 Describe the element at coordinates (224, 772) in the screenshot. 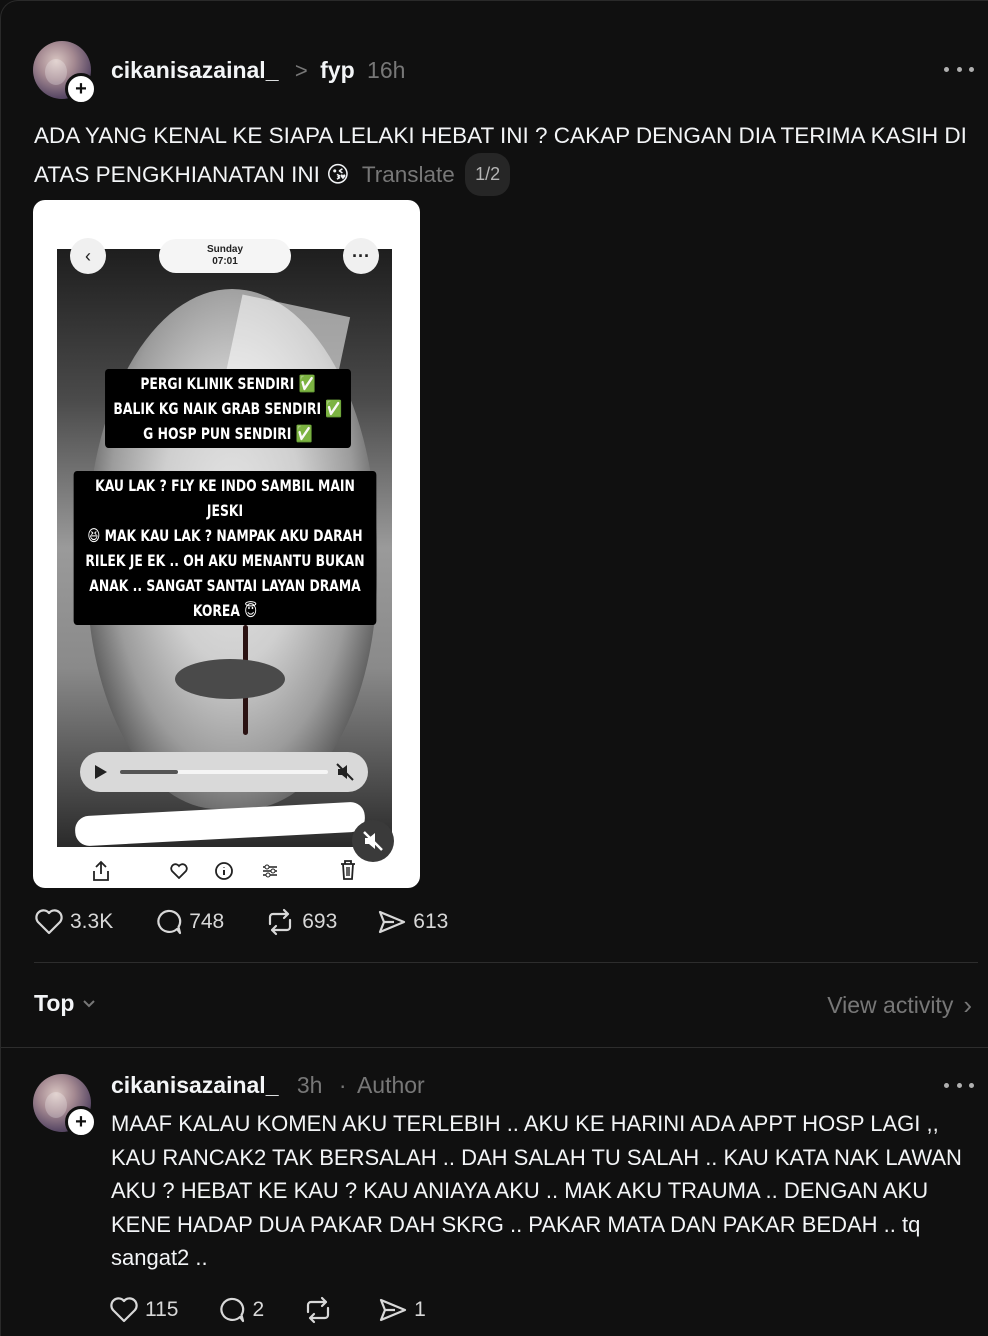

I see `audio-player` at that location.